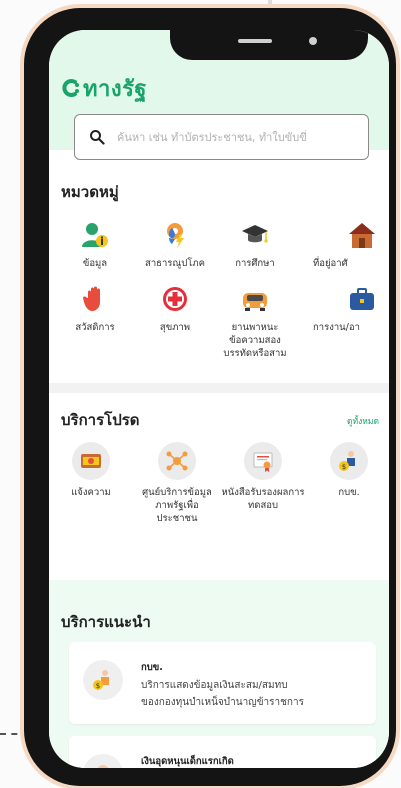 The image size is (401, 788). Describe the element at coordinates (336, 327) in the screenshot. I see `category-label: การงาน/อา` at that location.